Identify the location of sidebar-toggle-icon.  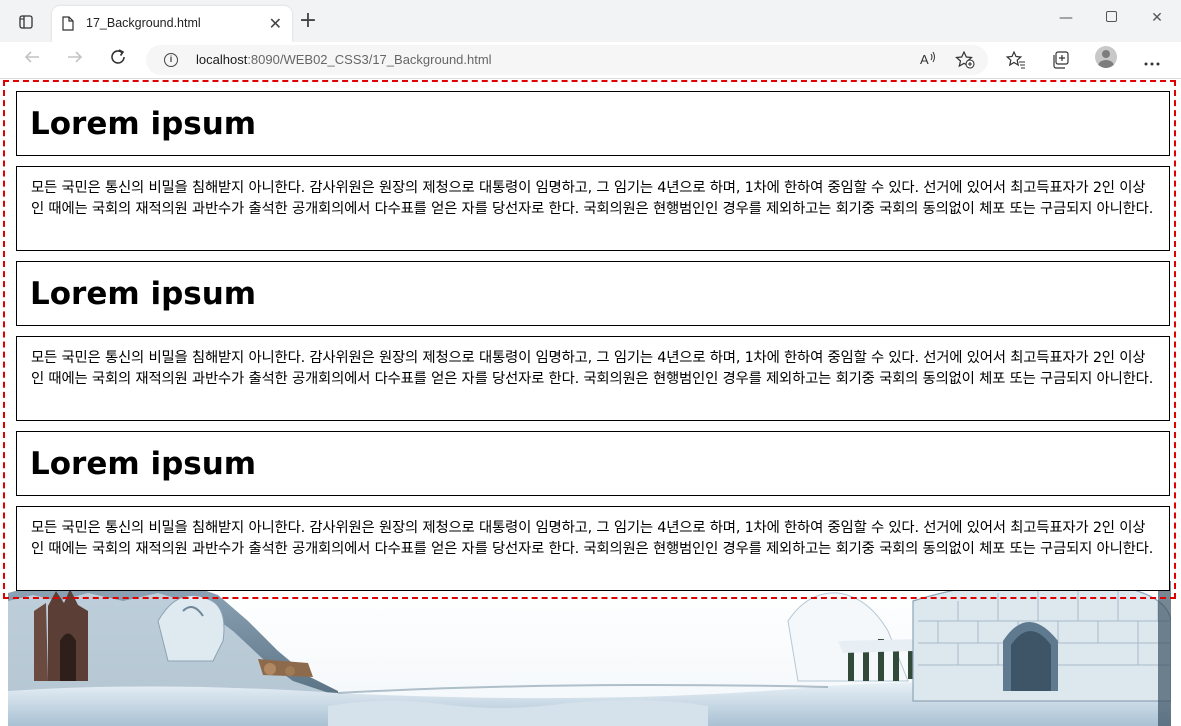
(26, 22).